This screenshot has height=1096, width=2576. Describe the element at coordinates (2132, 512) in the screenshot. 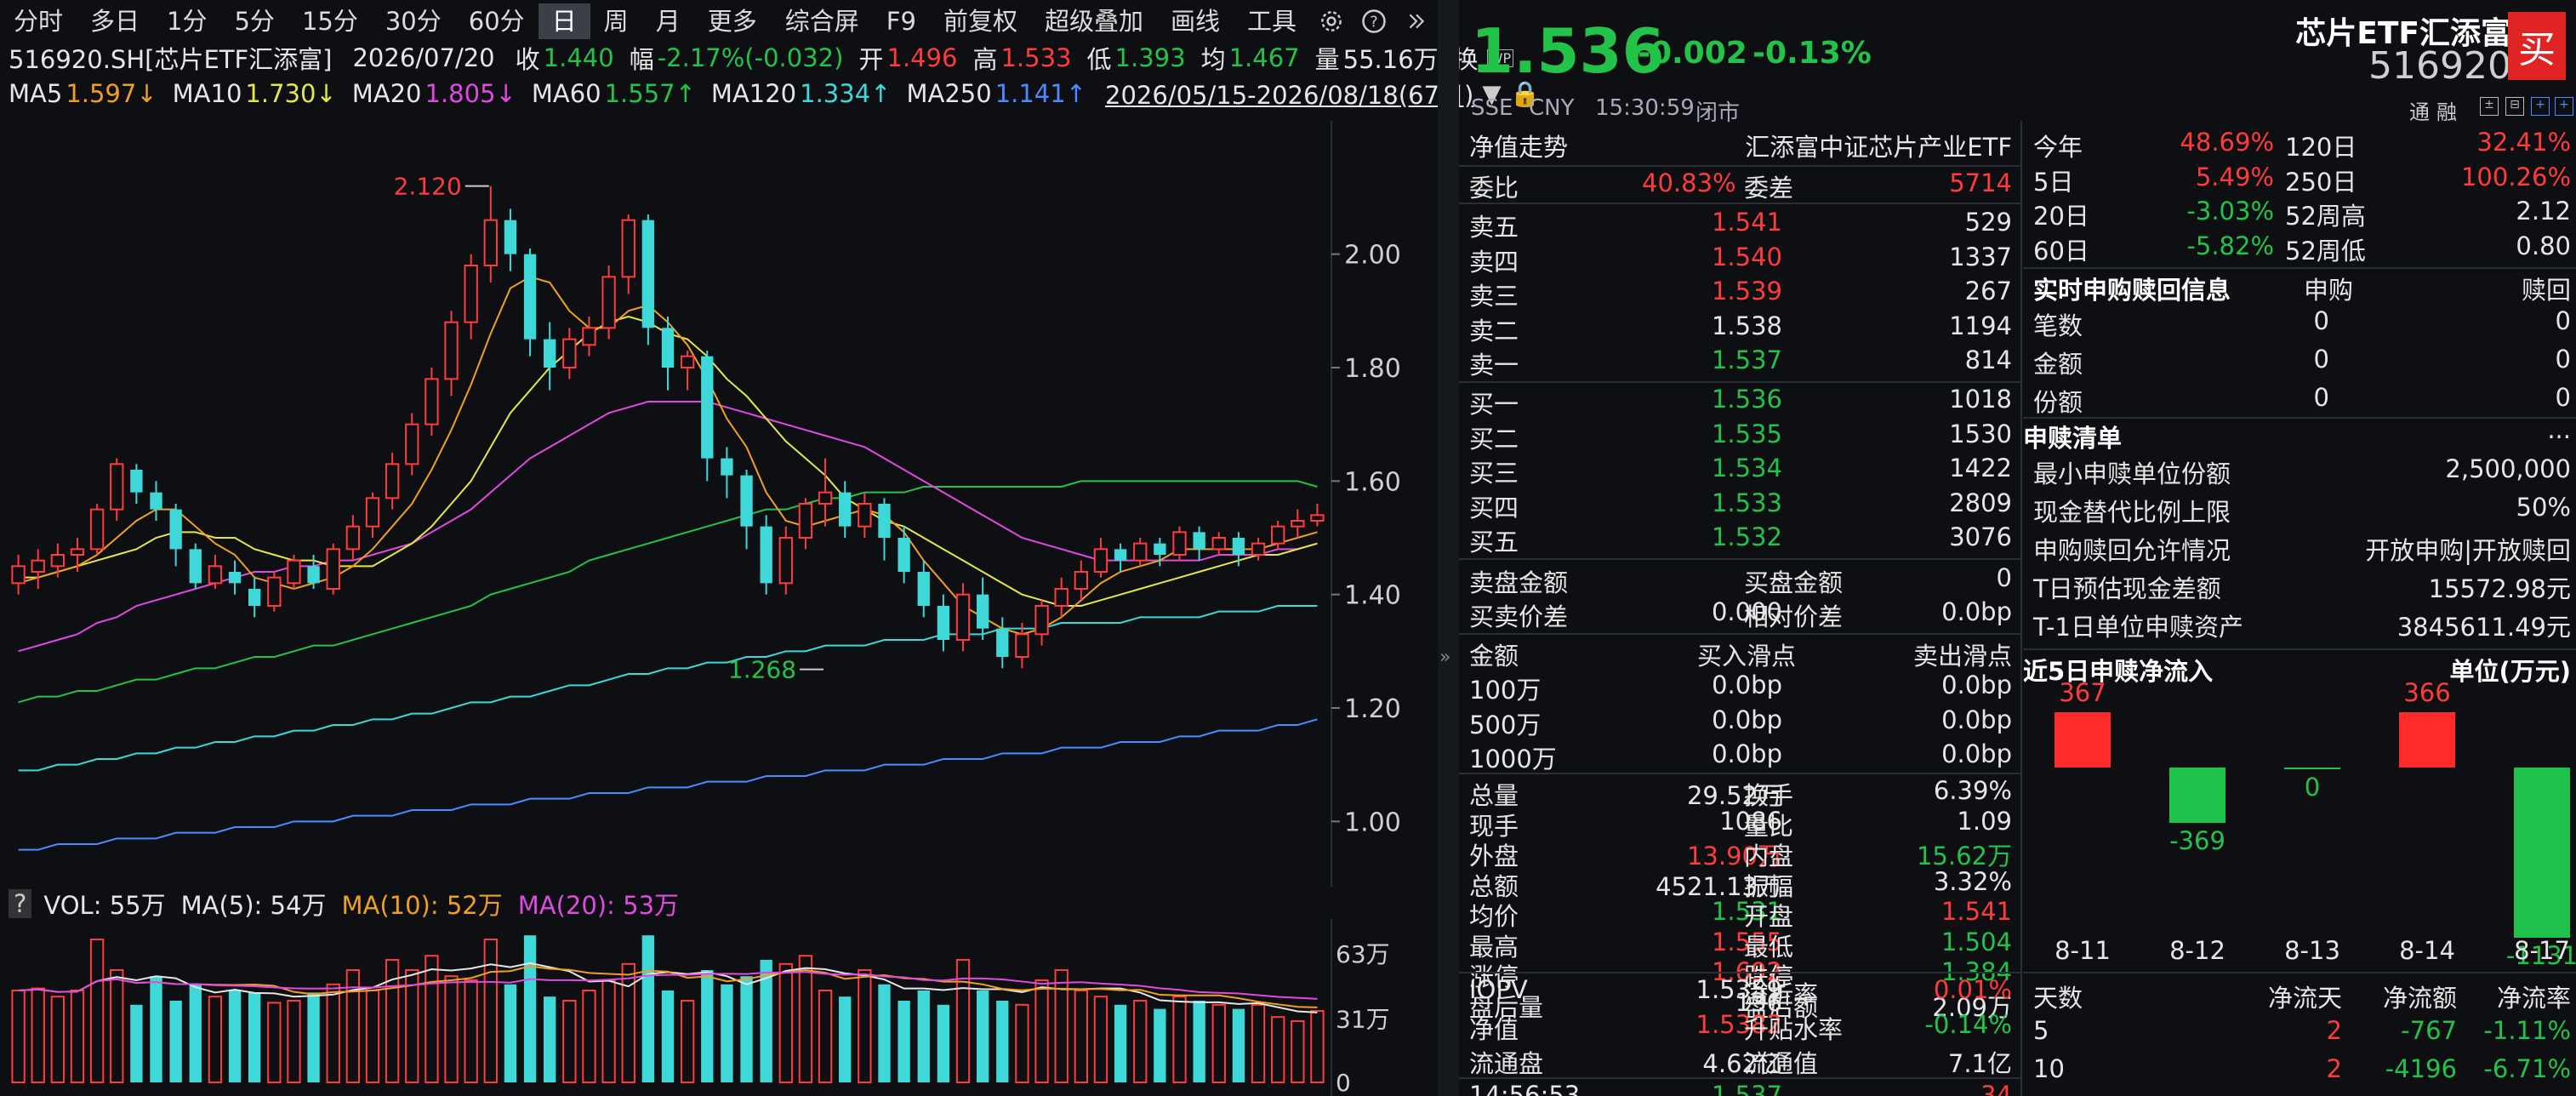

I see `redeem-list-label: 现金替代比例上限` at that location.